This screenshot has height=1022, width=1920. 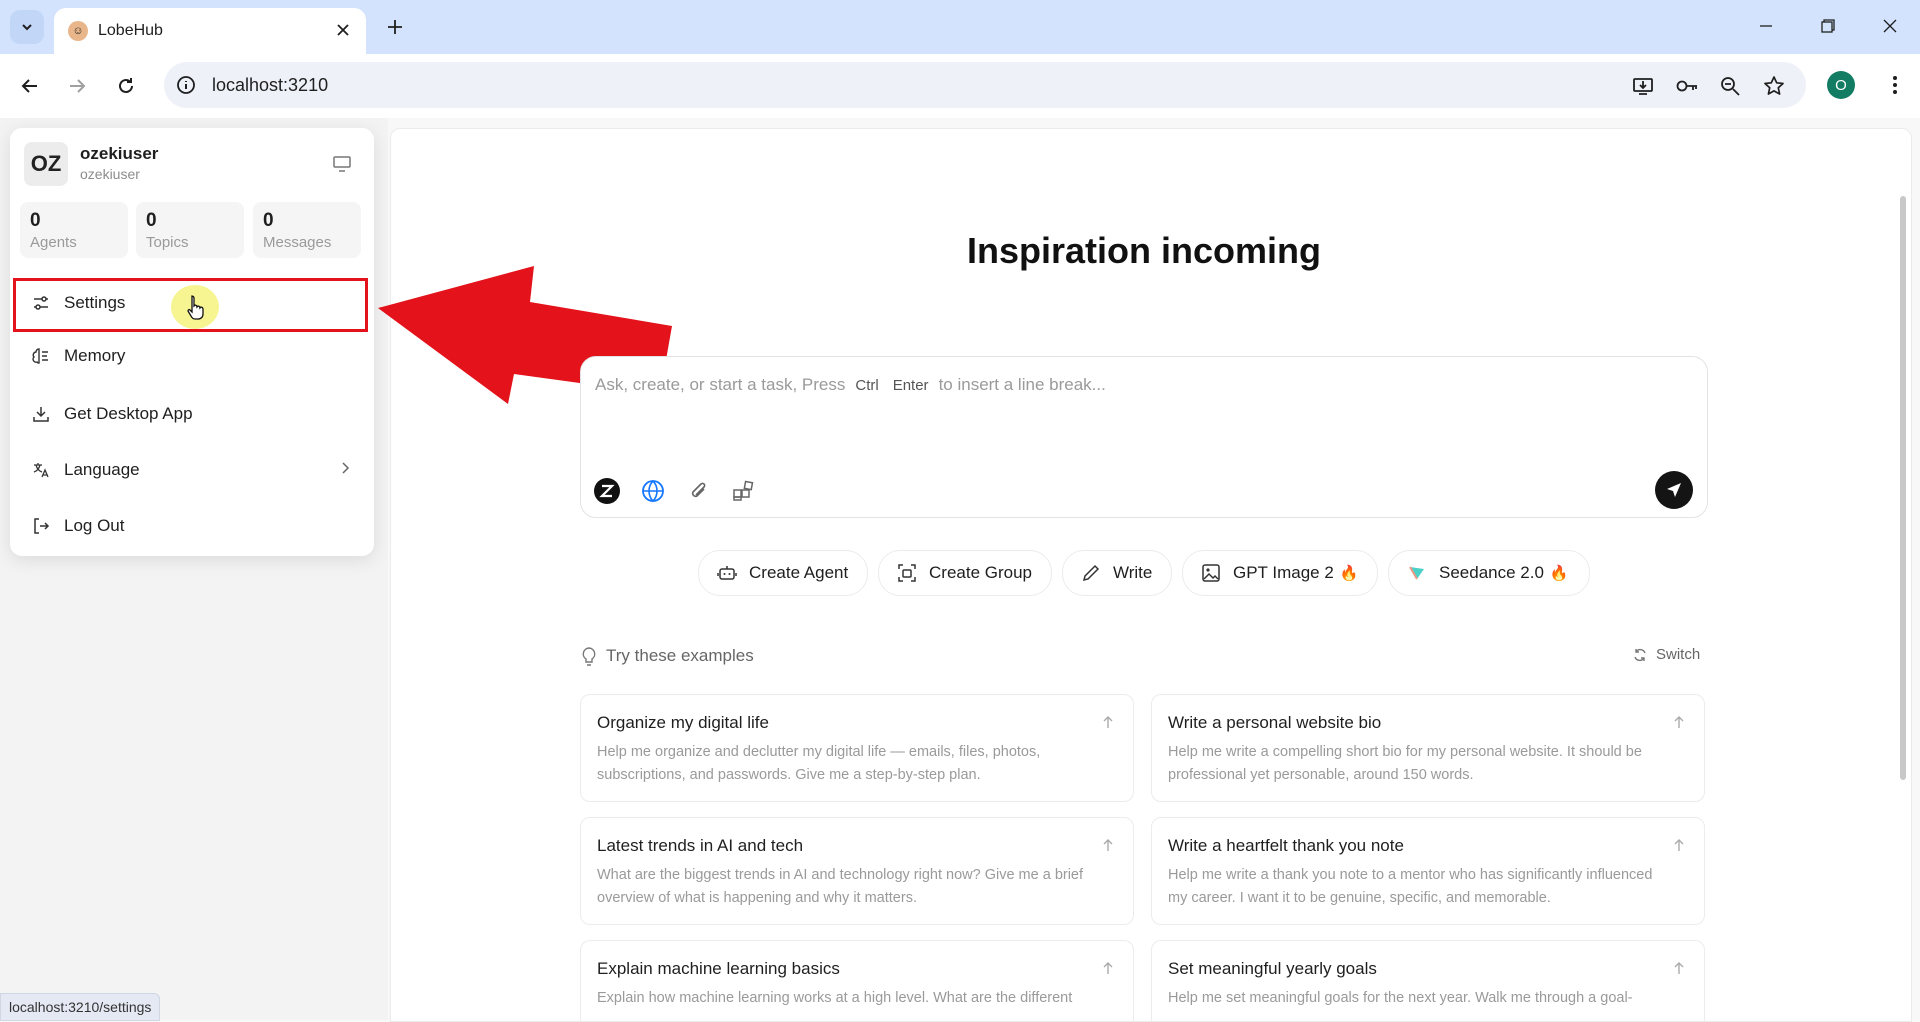 I want to click on browser-menu-button, so click(x=1895, y=85).